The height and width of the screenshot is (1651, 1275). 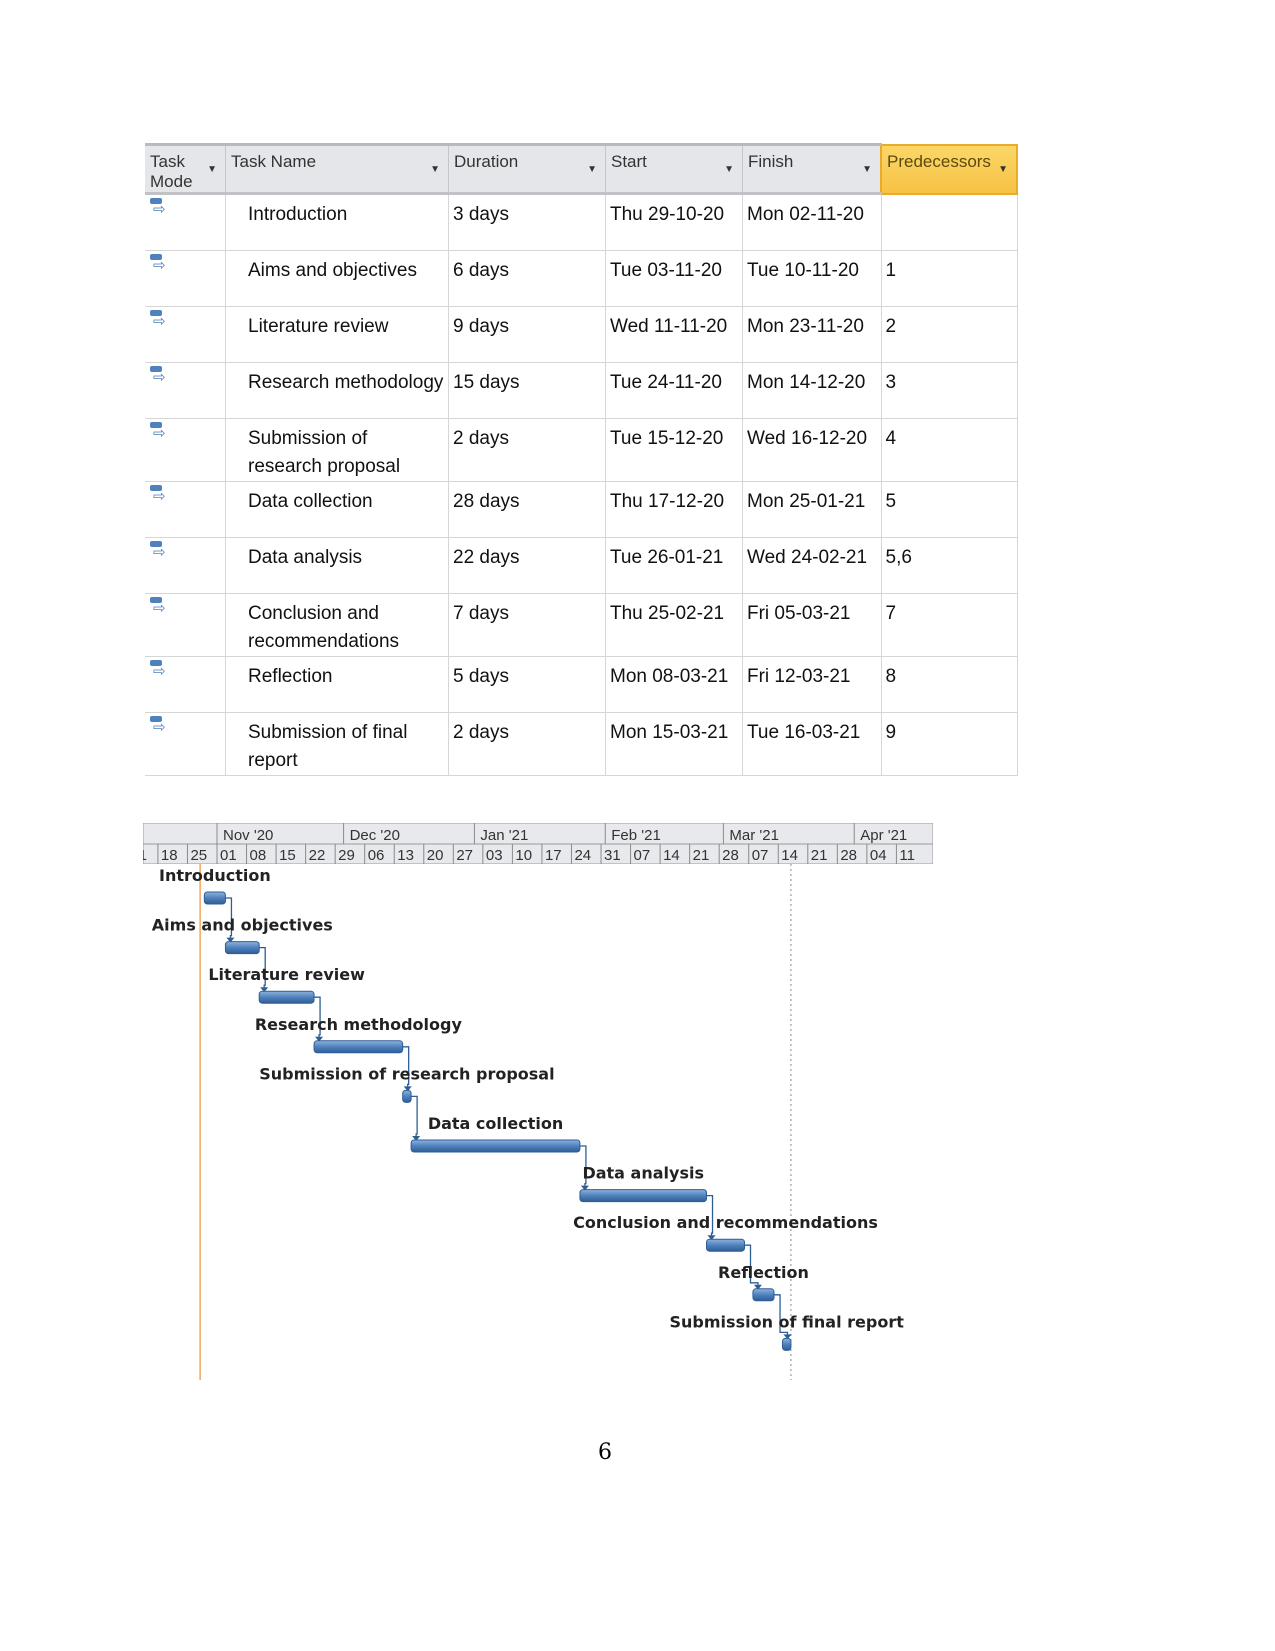 I want to click on month-label: Apr '21, so click(x=883, y=835).